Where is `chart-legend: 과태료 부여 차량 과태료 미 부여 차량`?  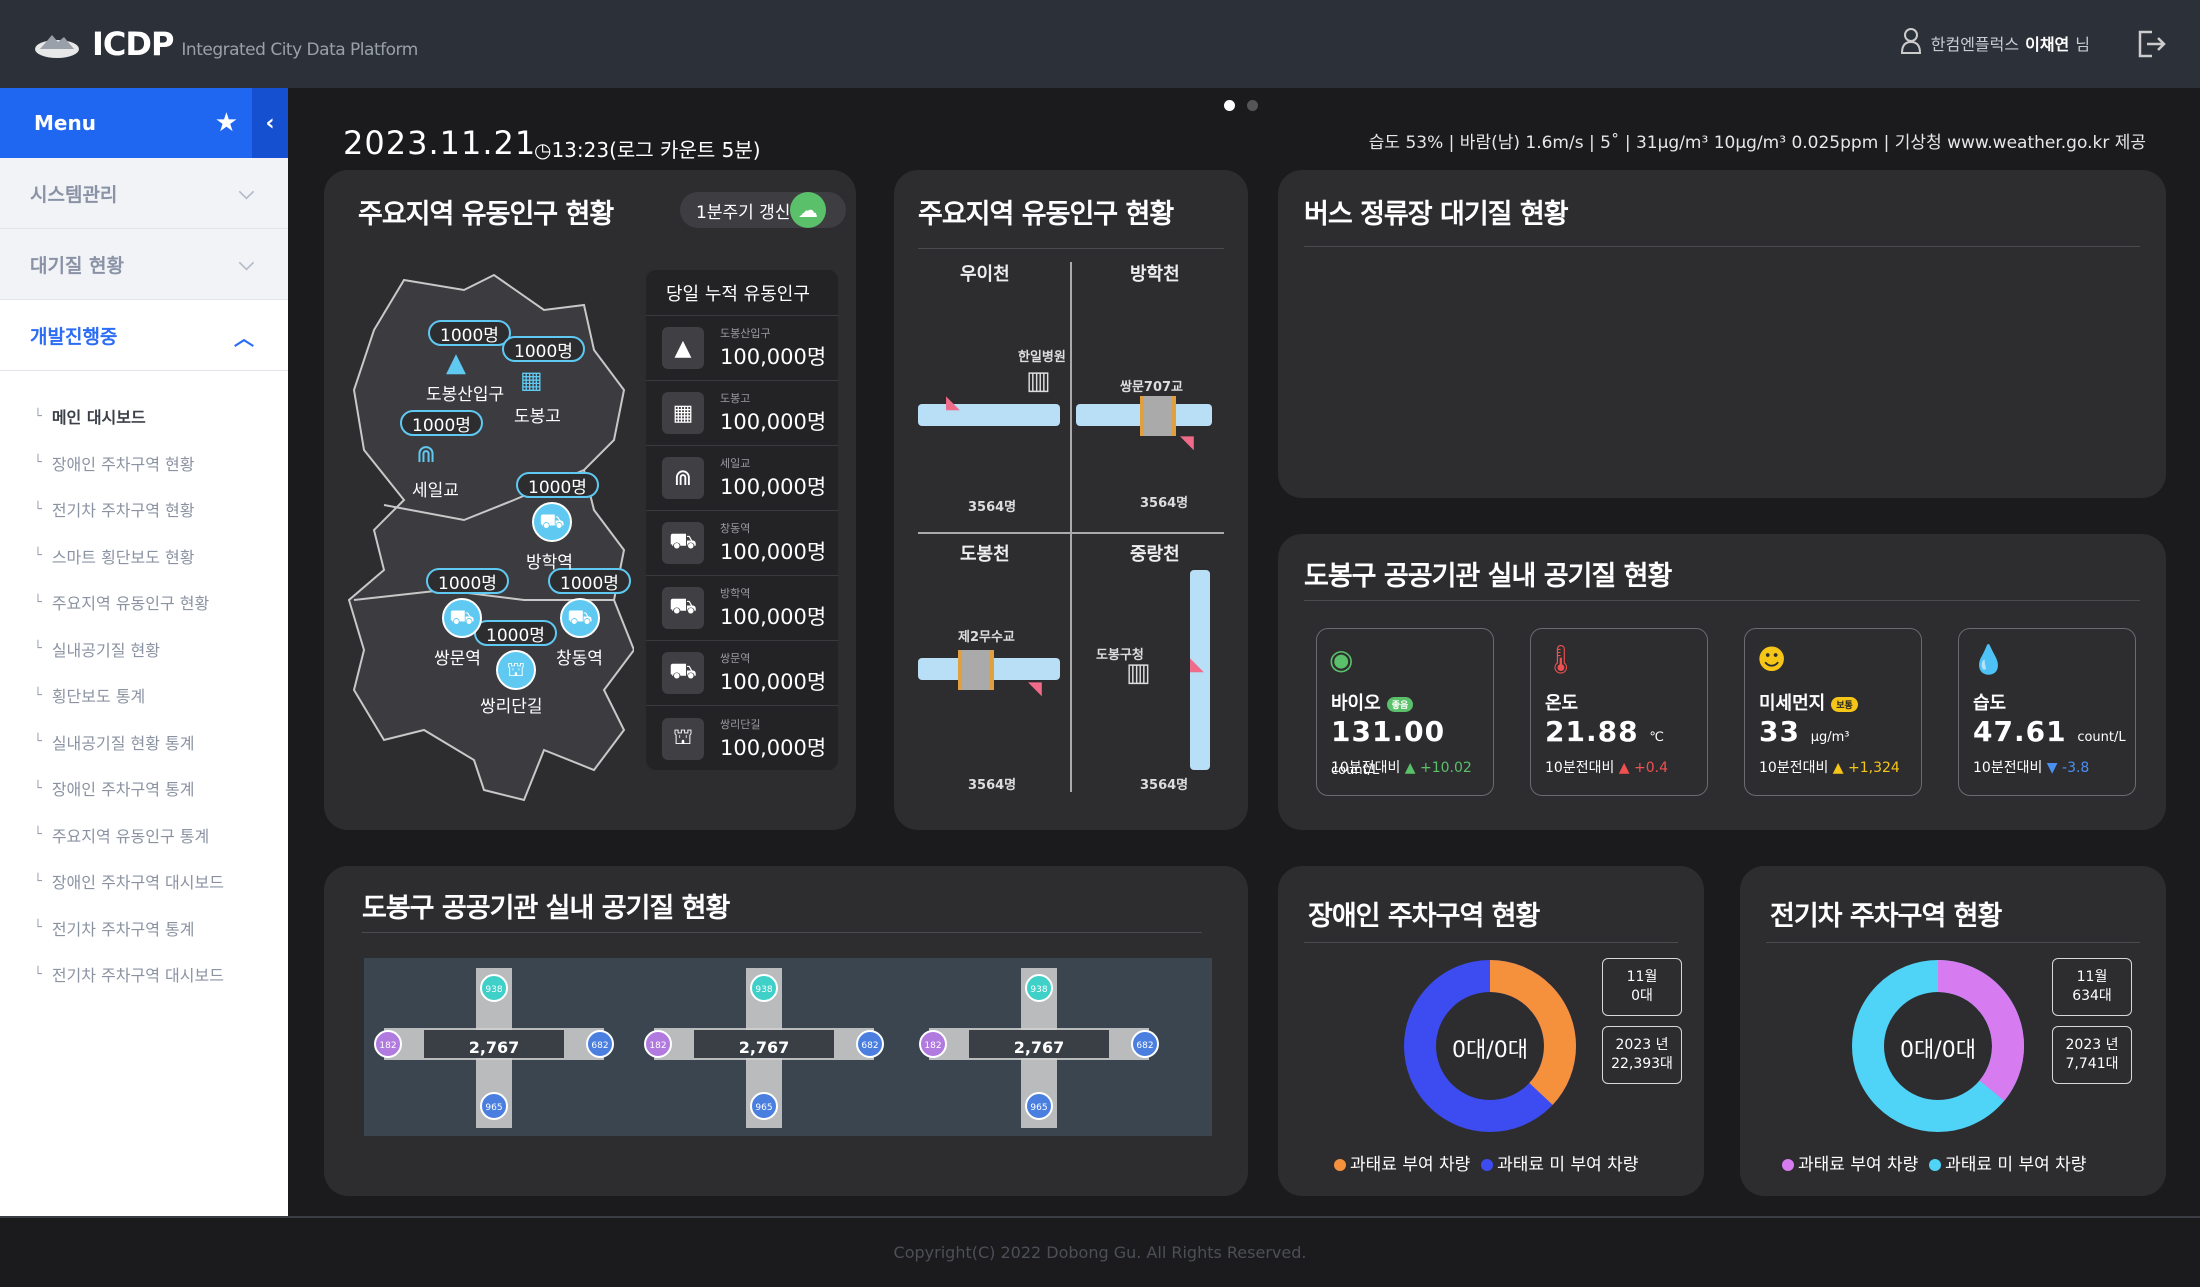
chart-legend: 과태료 부여 차량 과태료 미 부여 차량 is located at coordinates (1934, 1162).